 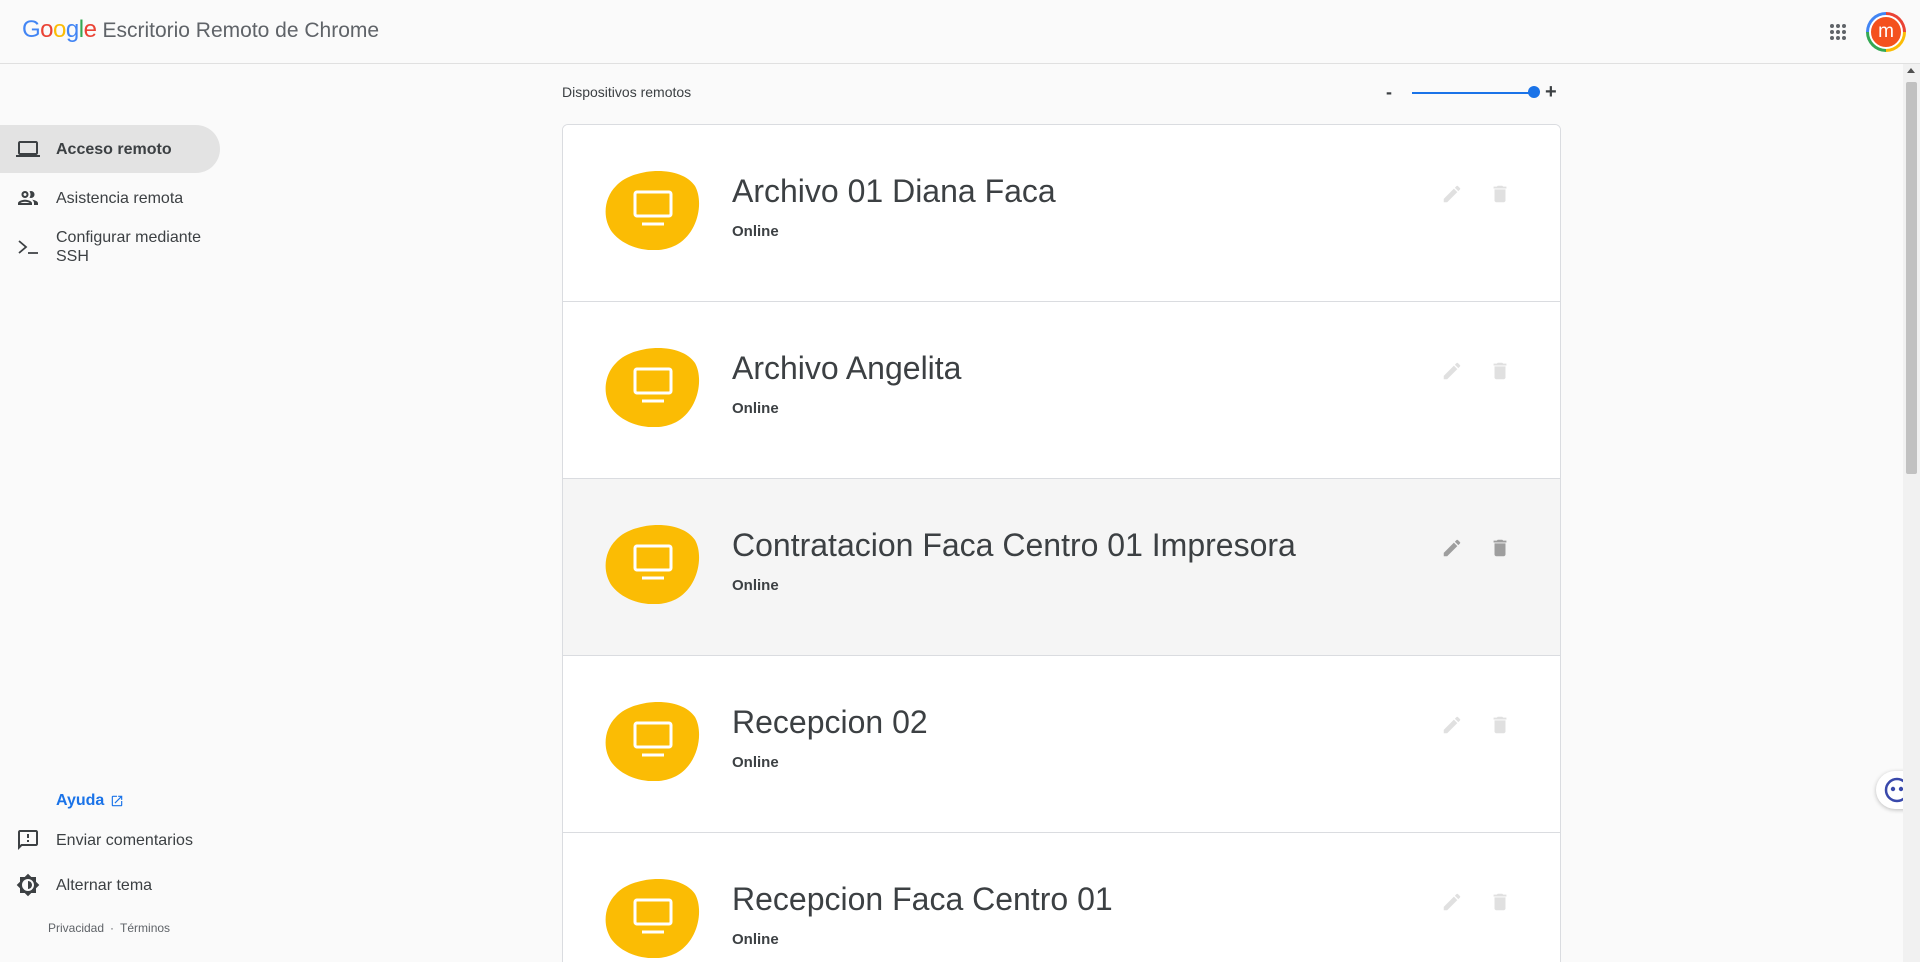 I want to click on scrollbar-thumb, so click(x=1911, y=278).